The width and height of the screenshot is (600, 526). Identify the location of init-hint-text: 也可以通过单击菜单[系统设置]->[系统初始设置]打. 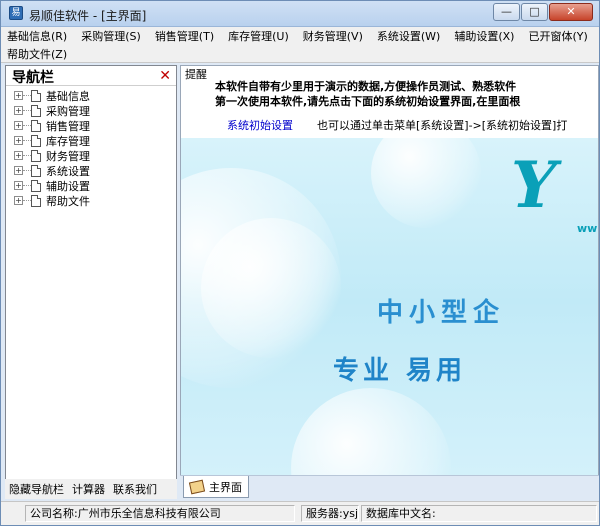
(442, 125).